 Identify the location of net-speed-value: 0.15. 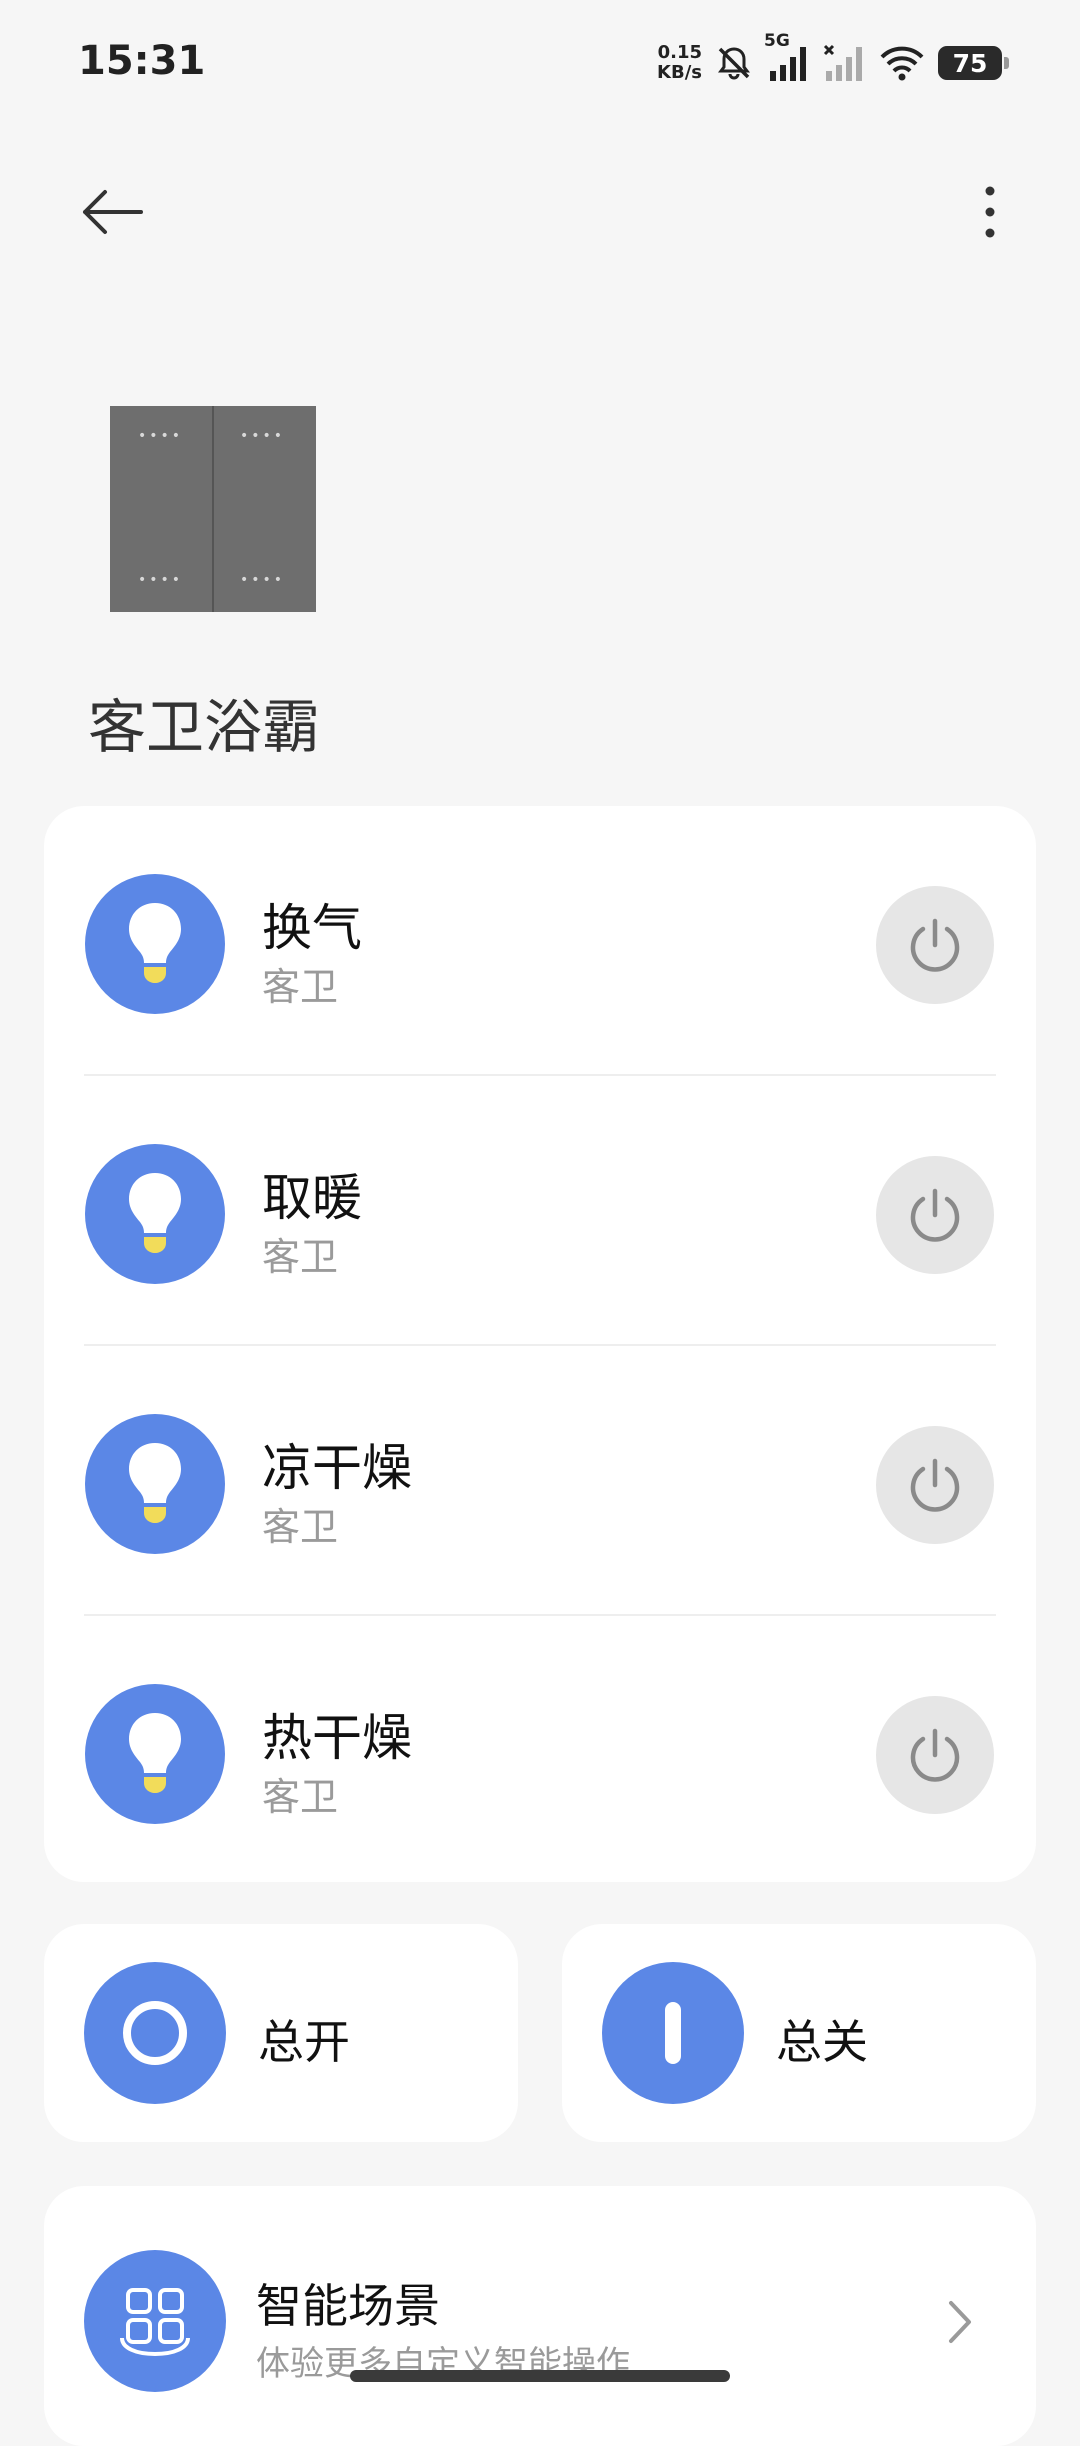
(679, 52).